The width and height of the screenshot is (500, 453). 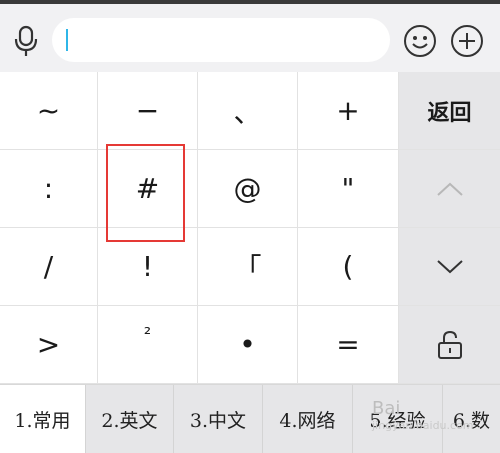 What do you see at coordinates (49, 345) in the screenshot?
I see `key-greater-than: >` at bounding box center [49, 345].